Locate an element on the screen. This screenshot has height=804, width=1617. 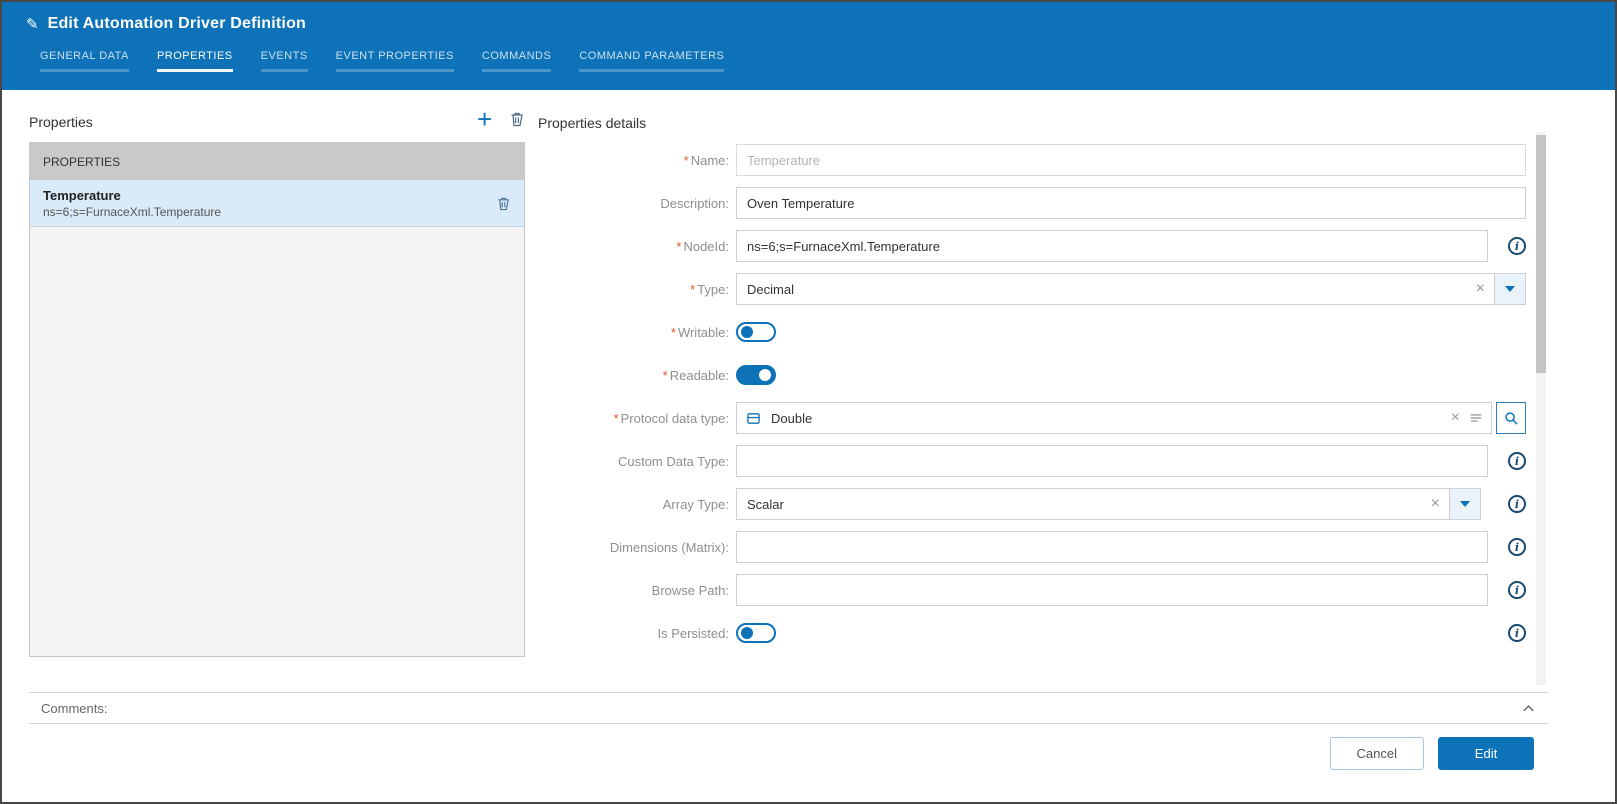
scrollbar-thumb is located at coordinates (1541, 254).